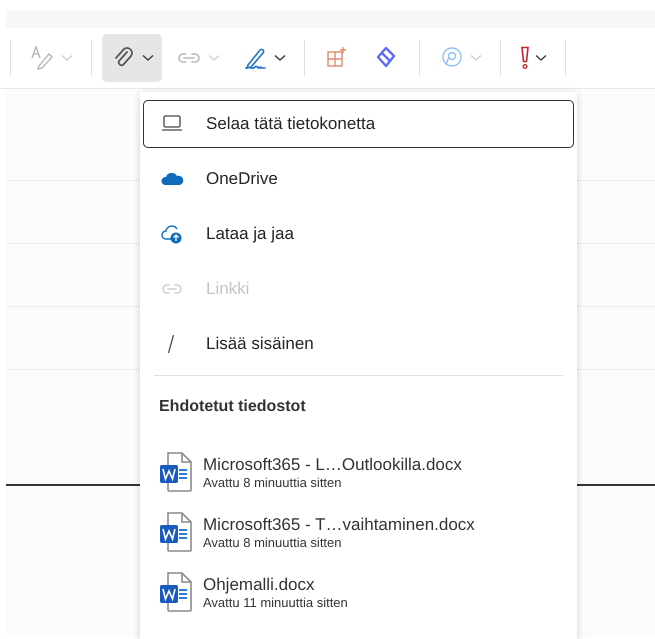 This screenshot has height=639, width=655. What do you see at coordinates (339, 524) in the screenshot?
I see `file-name: Microsoft365 - T…vaihtaminen.docx` at bounding box center [339, 524].